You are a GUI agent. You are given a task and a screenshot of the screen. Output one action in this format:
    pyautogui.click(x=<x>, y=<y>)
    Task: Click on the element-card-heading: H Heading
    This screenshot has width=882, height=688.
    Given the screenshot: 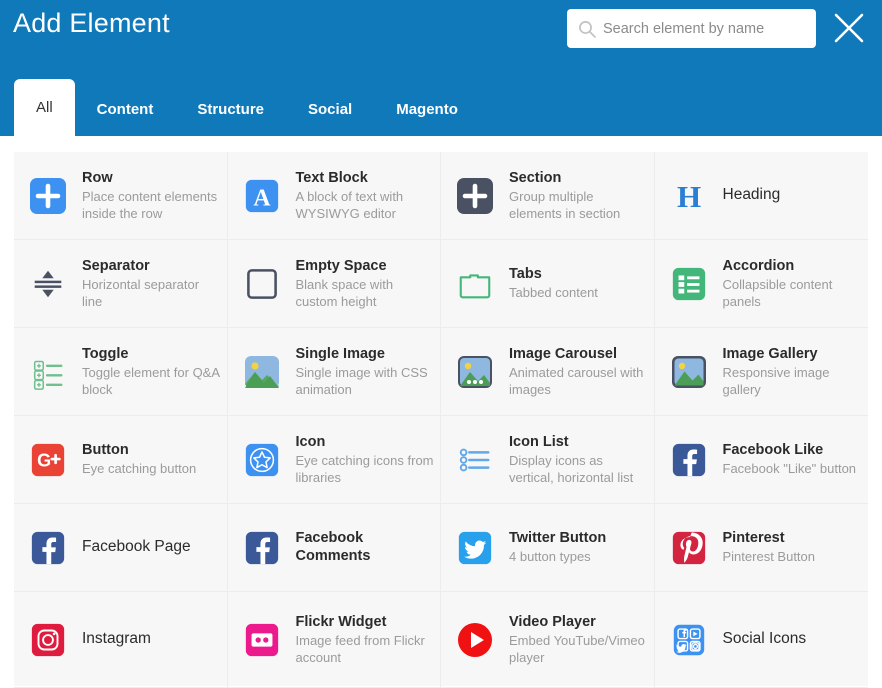 What is the action you would take?
    pyautogui.click(x=761, y=196)
    